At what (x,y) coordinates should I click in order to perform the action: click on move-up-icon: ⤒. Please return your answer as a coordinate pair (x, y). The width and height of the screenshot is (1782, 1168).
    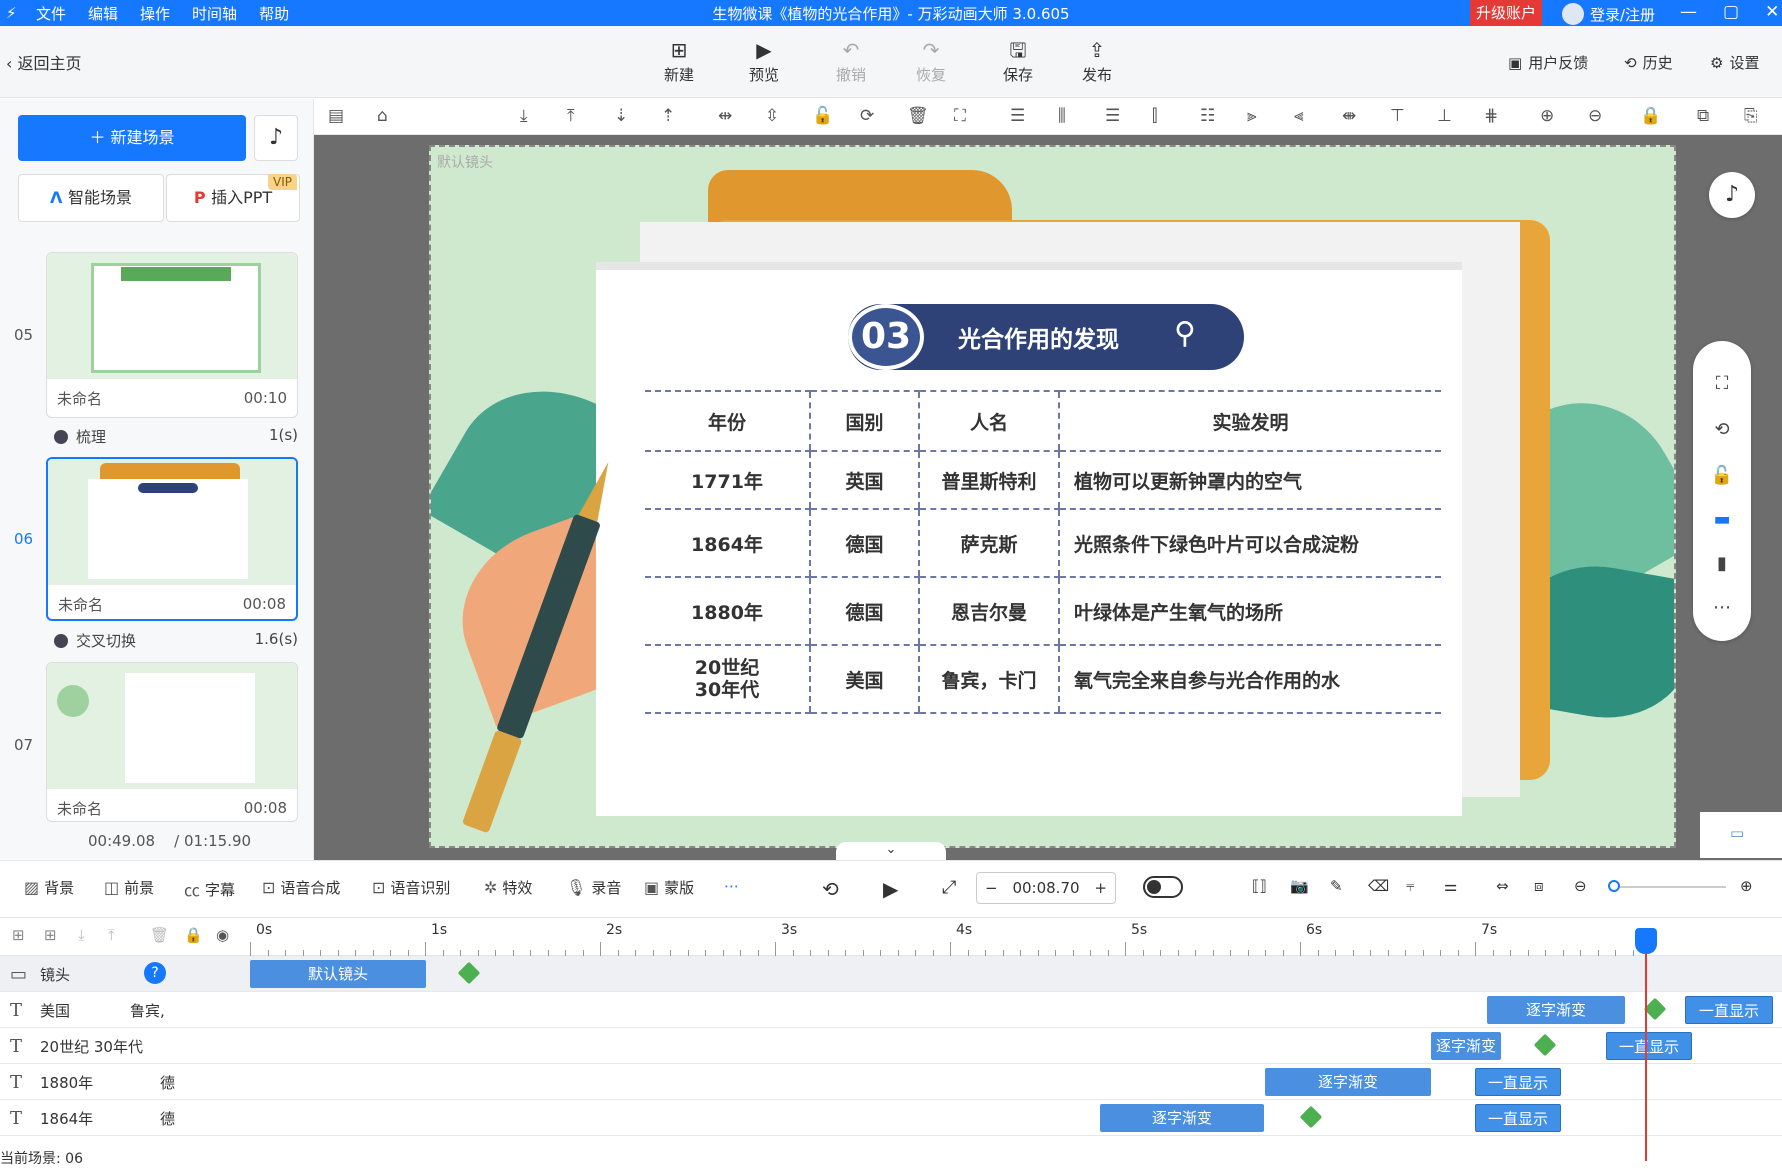
    Looking at the image, I should click on (111, 935).